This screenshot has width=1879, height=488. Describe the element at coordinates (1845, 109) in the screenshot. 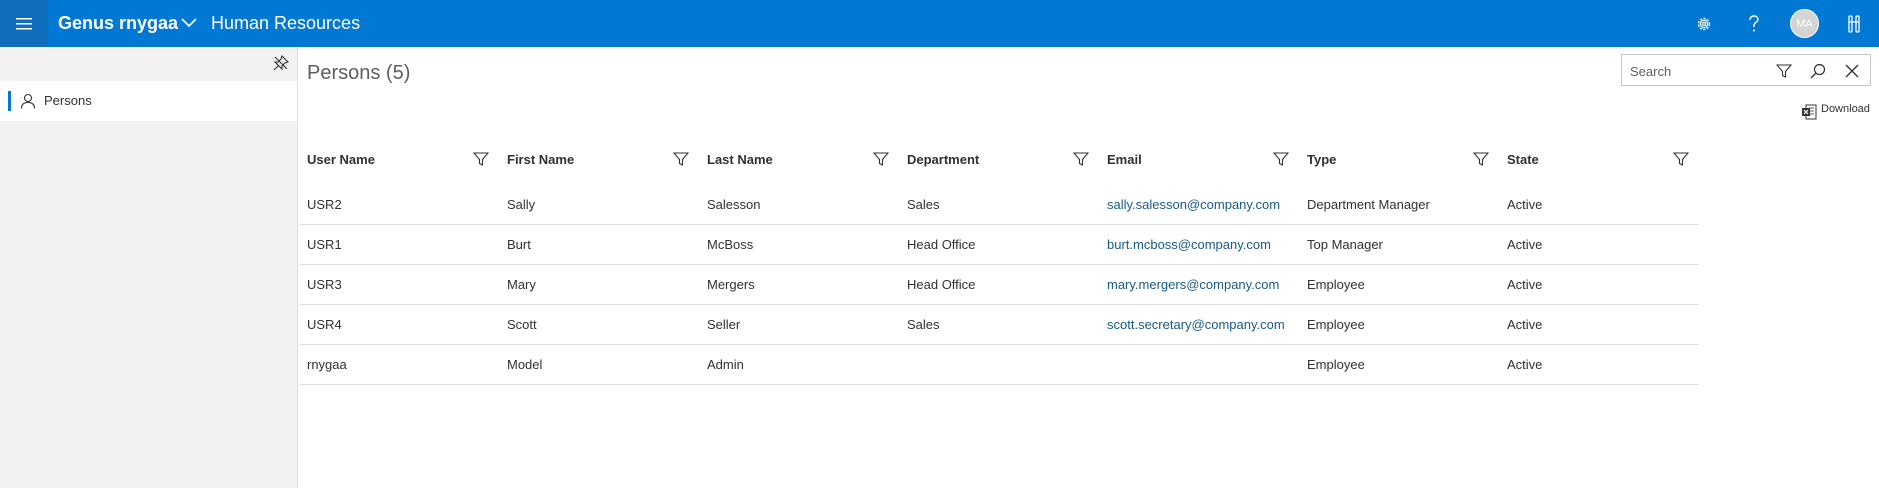

I see `download-label: Download` at that location.